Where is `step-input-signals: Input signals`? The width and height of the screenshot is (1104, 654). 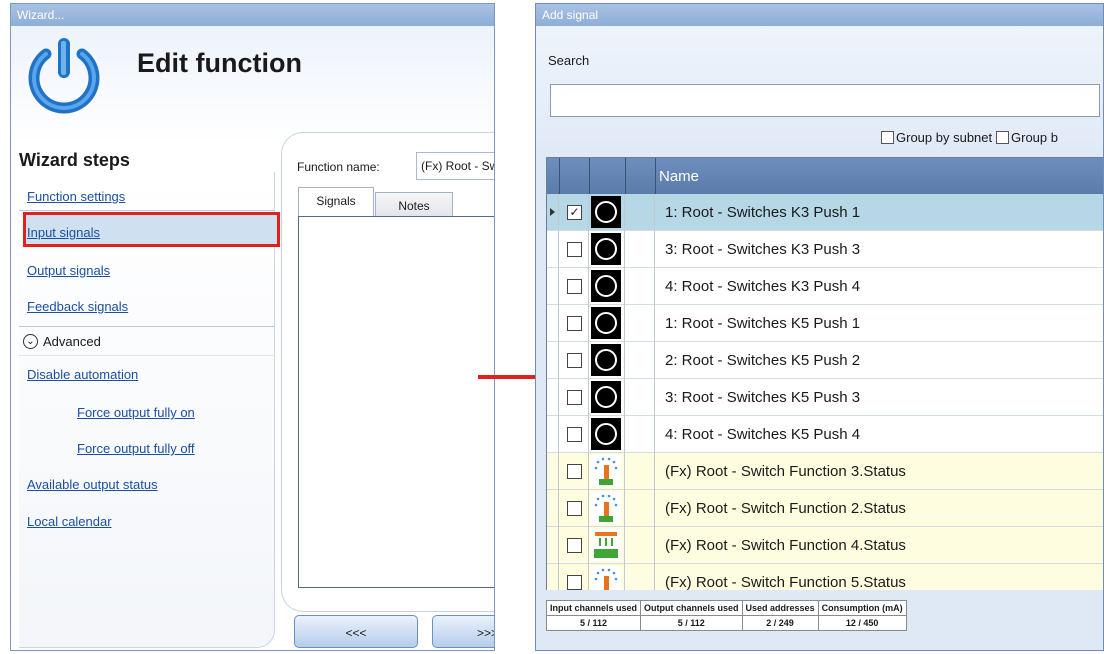
step-input-signals: Input signals is located at coordinates (63, 232).